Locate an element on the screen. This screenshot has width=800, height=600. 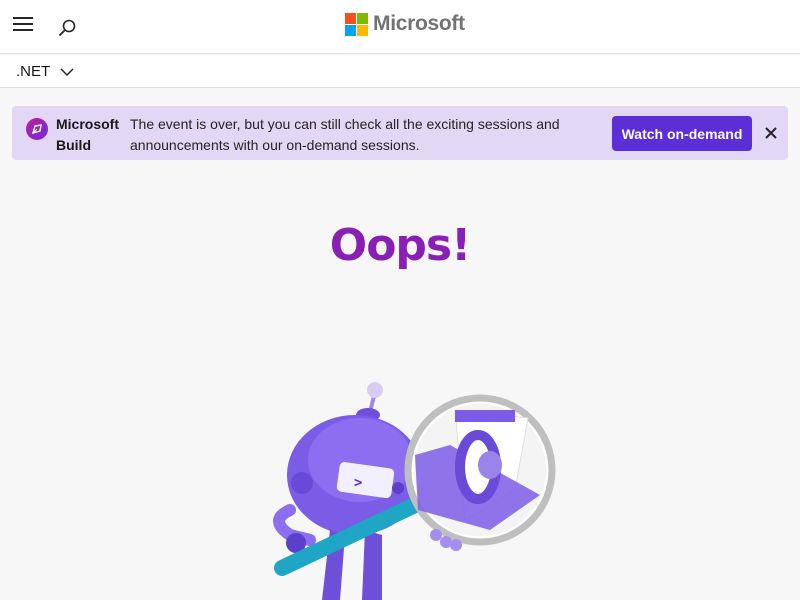
page-heading: Oops! is located at coordinates (400, 245).